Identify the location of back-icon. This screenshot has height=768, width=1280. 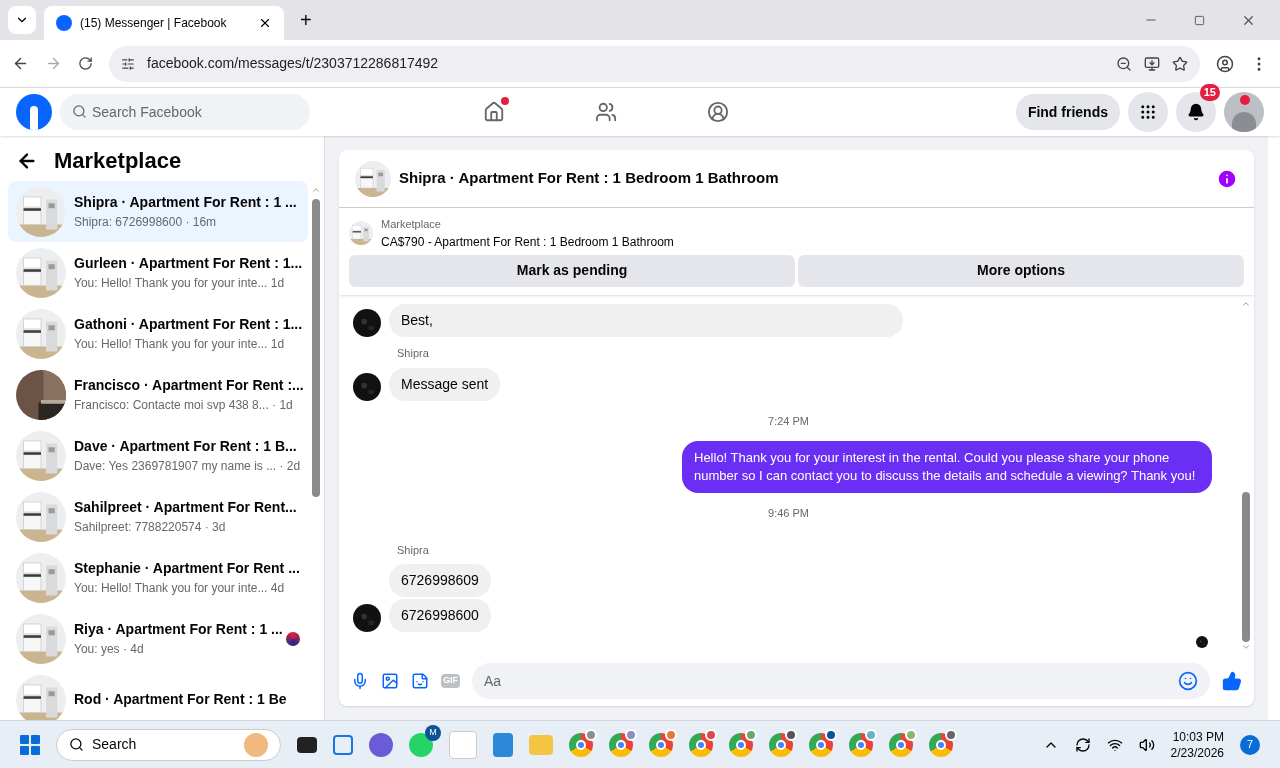
(20, 63).